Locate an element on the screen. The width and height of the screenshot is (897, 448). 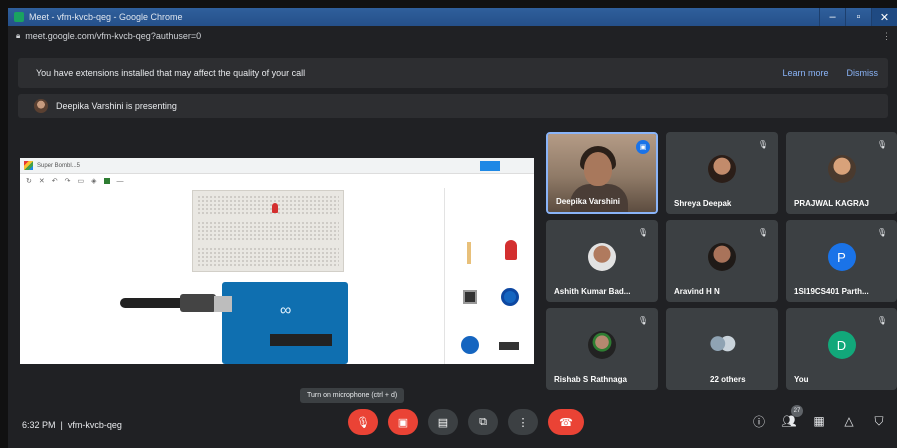
redo-icon: ↷ is located at coordinates (67, 181).